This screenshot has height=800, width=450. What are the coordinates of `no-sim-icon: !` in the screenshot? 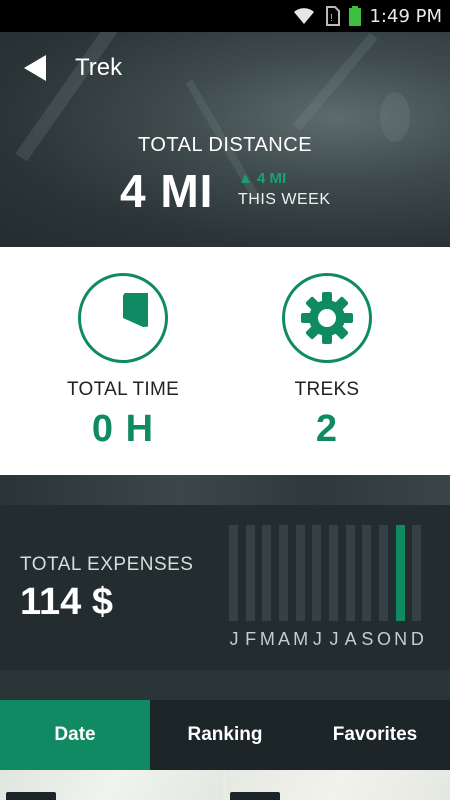 It's located at (333, 16).